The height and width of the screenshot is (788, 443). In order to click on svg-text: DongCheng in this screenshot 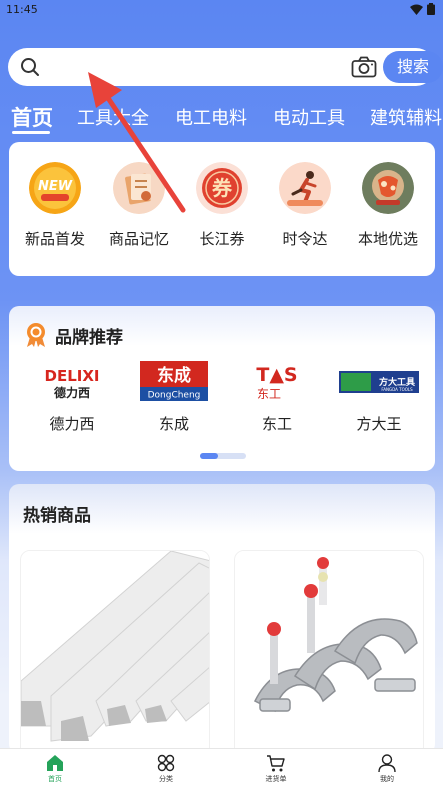, I will do `click(174, 396)`.